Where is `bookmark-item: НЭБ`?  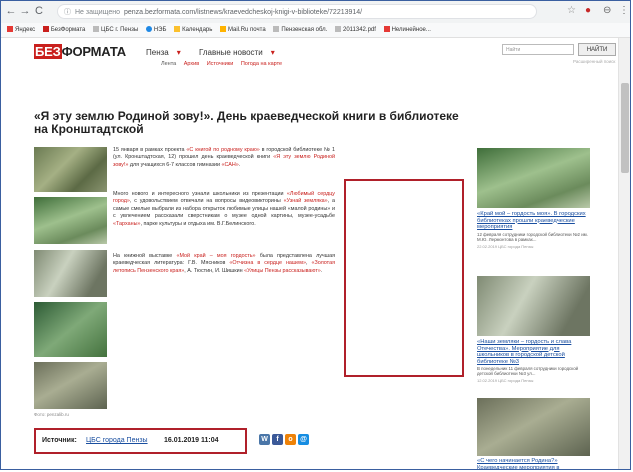
bookmark-item: НЭБ is located at coordinates (155, 30).